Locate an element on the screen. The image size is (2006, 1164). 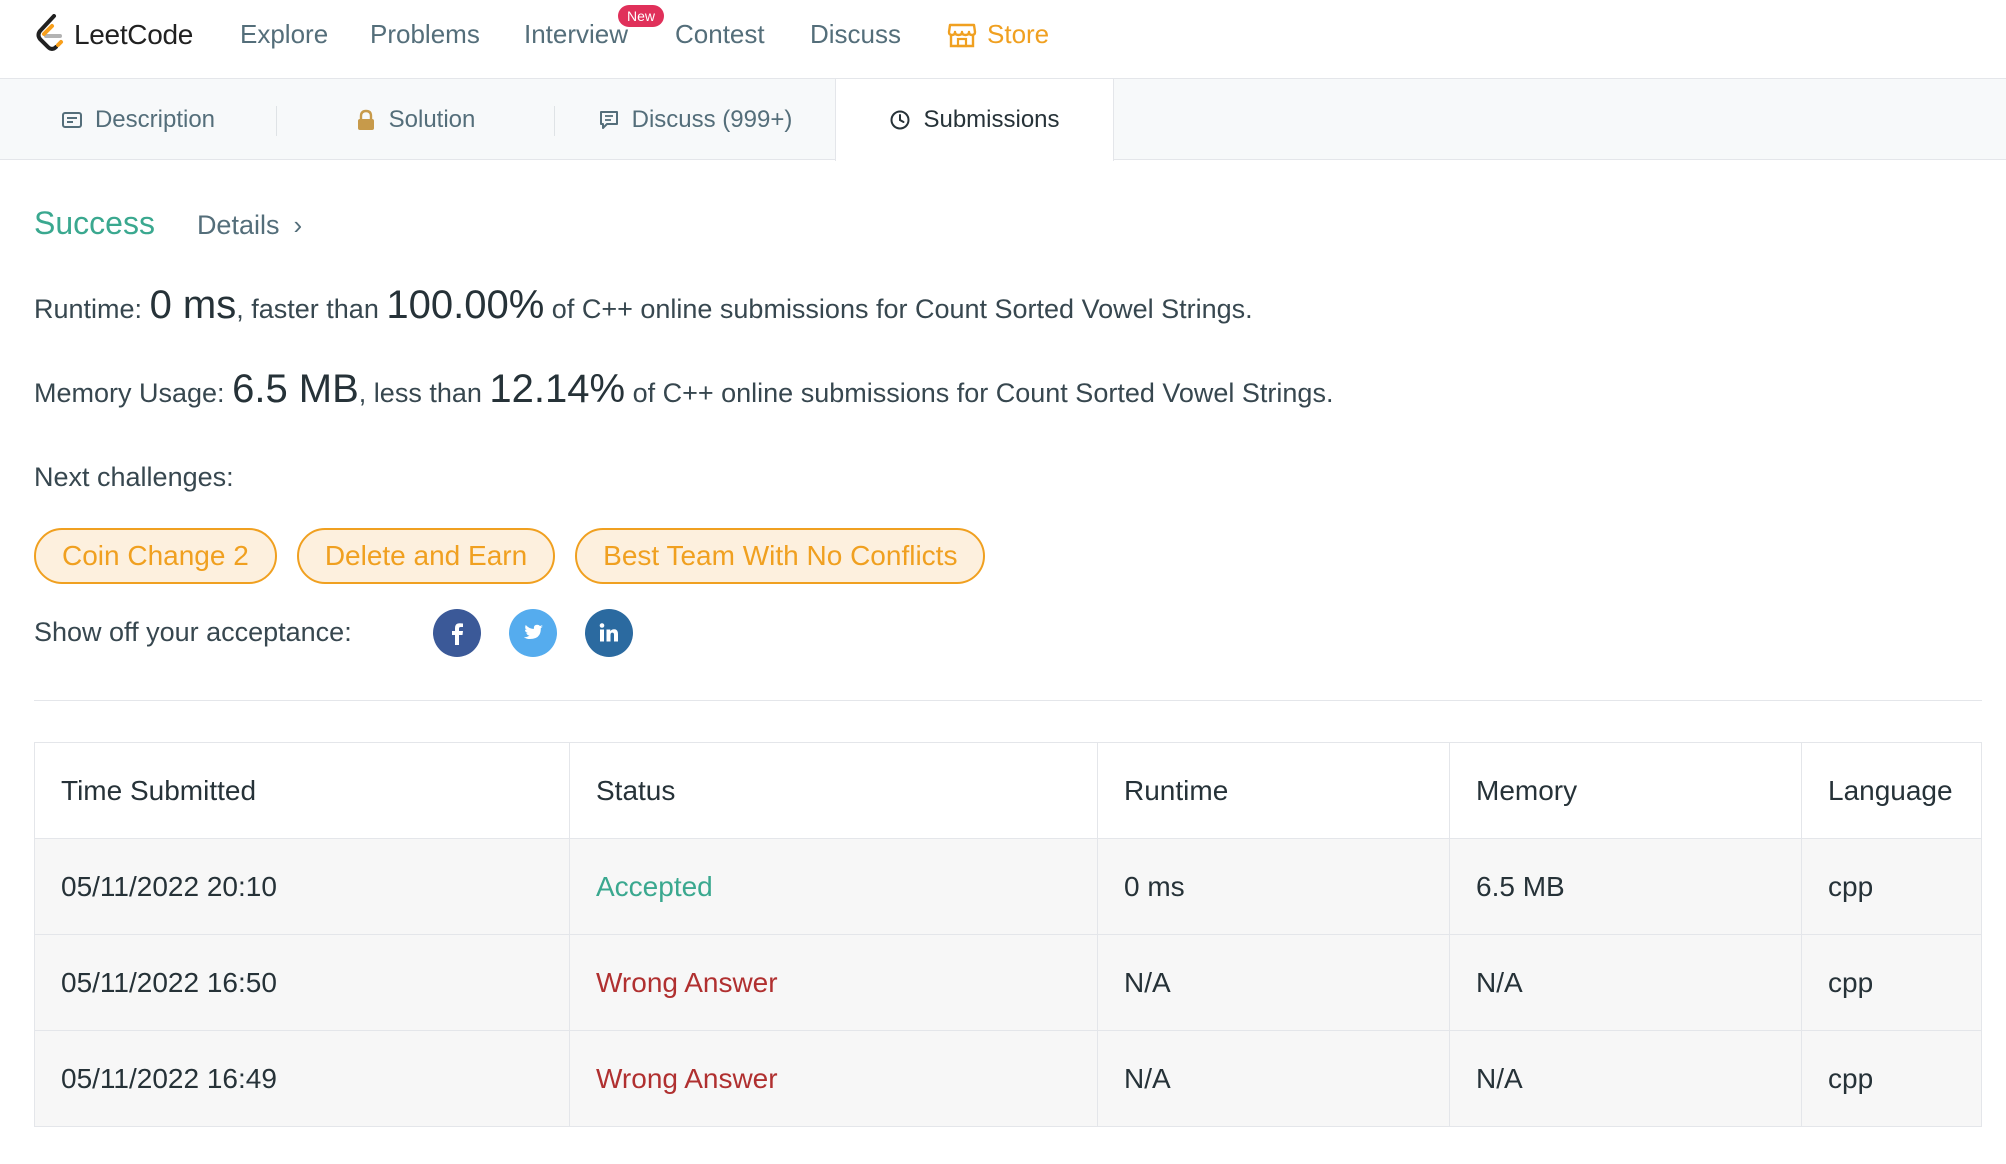
store-icon is located at coordinates (962, 35).